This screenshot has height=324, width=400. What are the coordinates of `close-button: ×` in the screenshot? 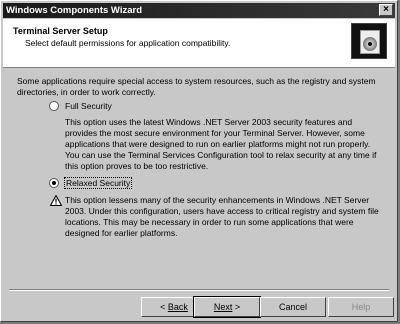 It's located at (386, 10).